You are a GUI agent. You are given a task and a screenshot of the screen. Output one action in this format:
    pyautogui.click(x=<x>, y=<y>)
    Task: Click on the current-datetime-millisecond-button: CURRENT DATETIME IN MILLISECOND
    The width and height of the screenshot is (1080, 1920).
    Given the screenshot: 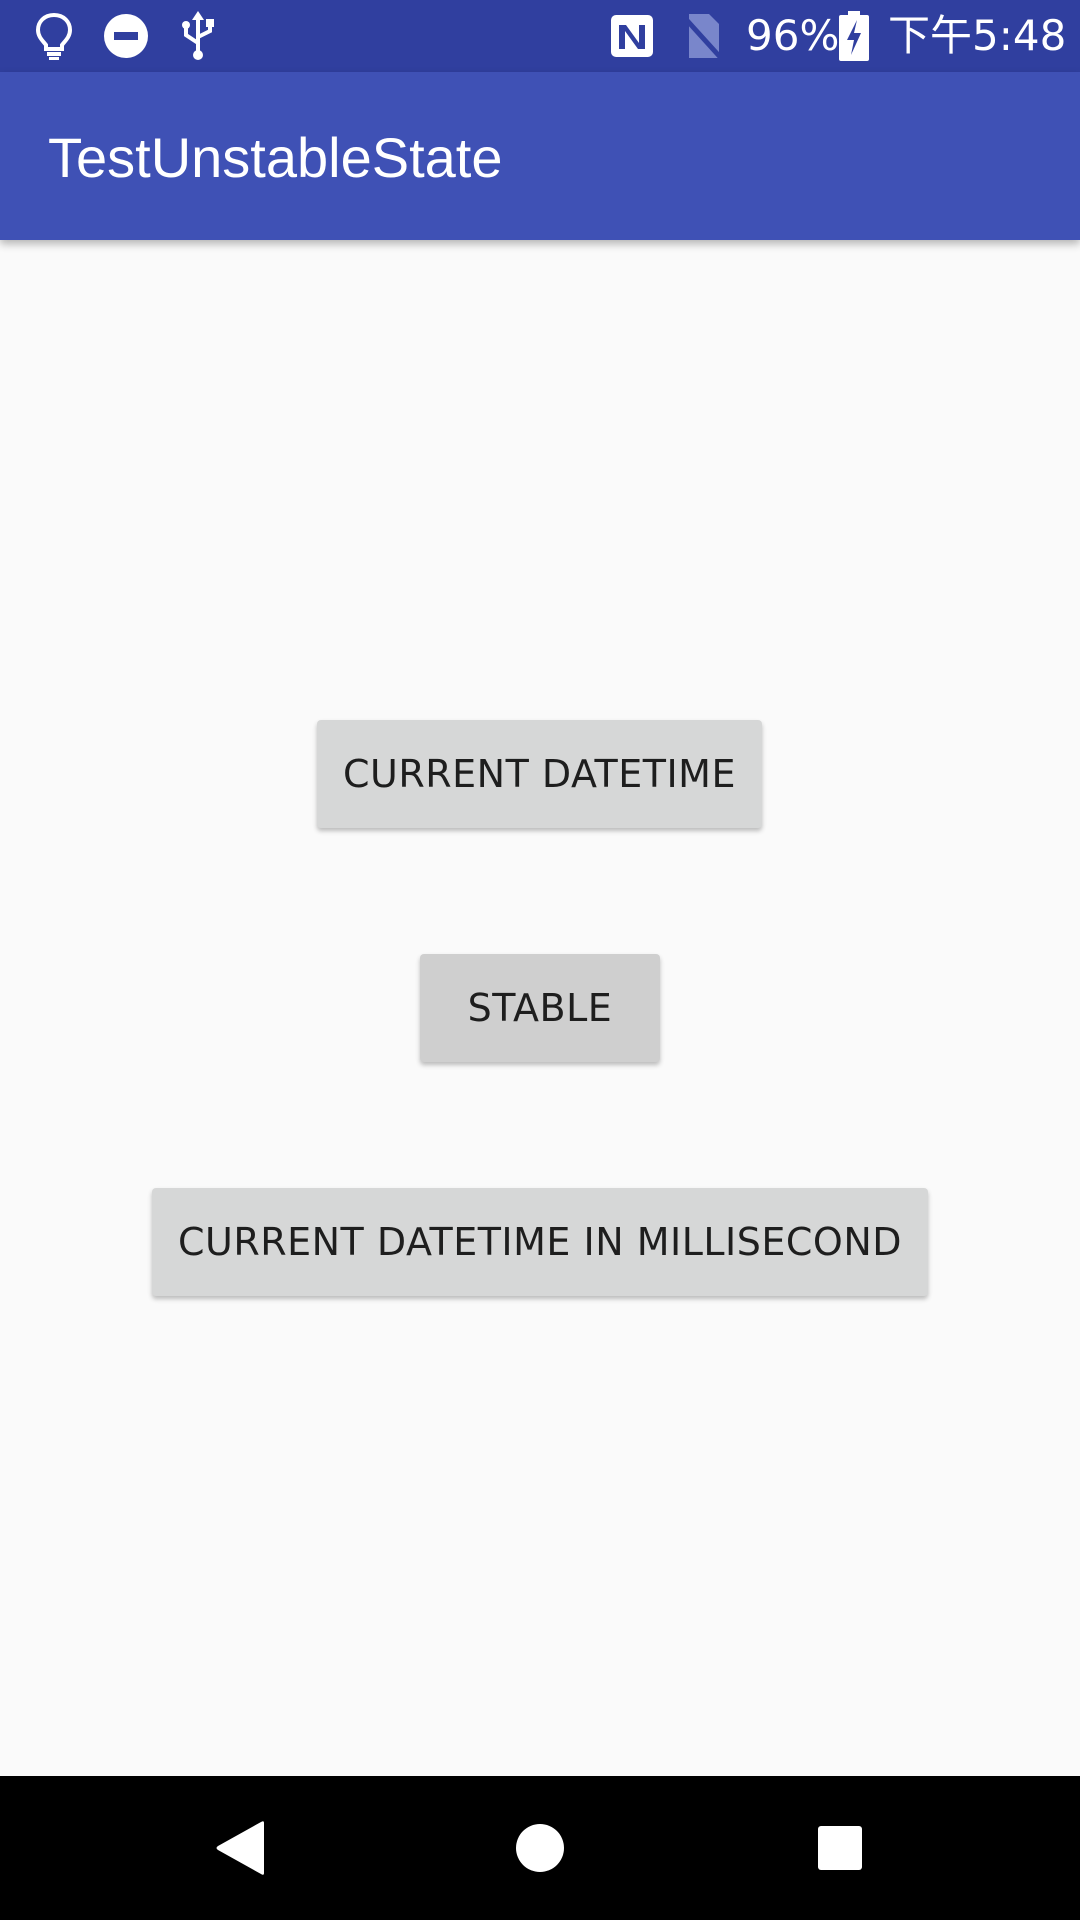 What is the action you would take?
    pyautogui.click(x=540, y=1242)
    